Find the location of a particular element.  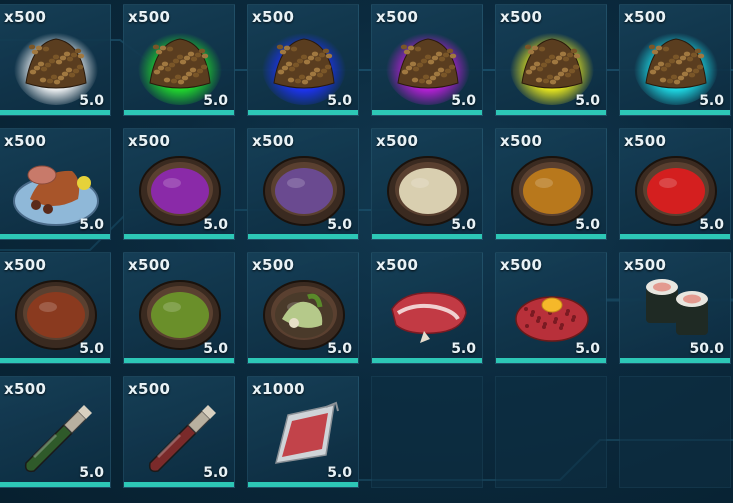

item-quantity: x1000 is located at coordinates (278, 389).